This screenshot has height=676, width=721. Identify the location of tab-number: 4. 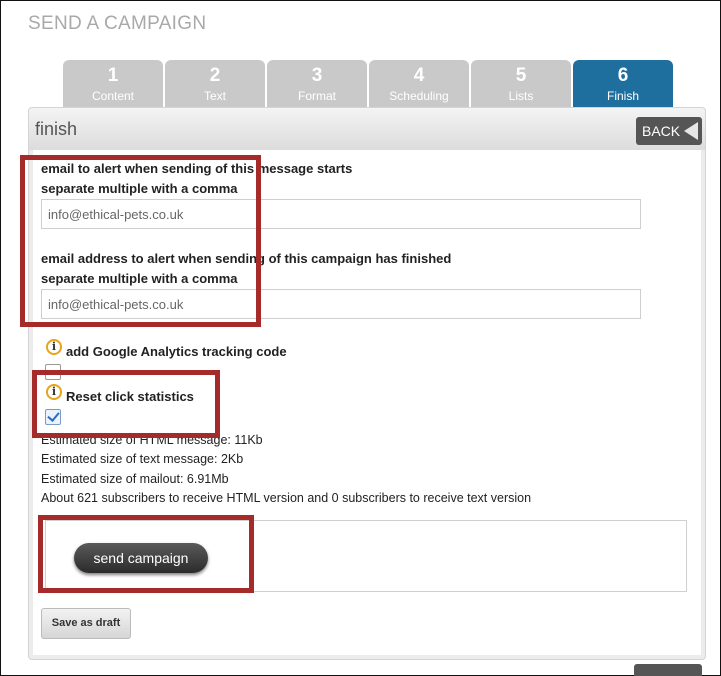
(419, 75).